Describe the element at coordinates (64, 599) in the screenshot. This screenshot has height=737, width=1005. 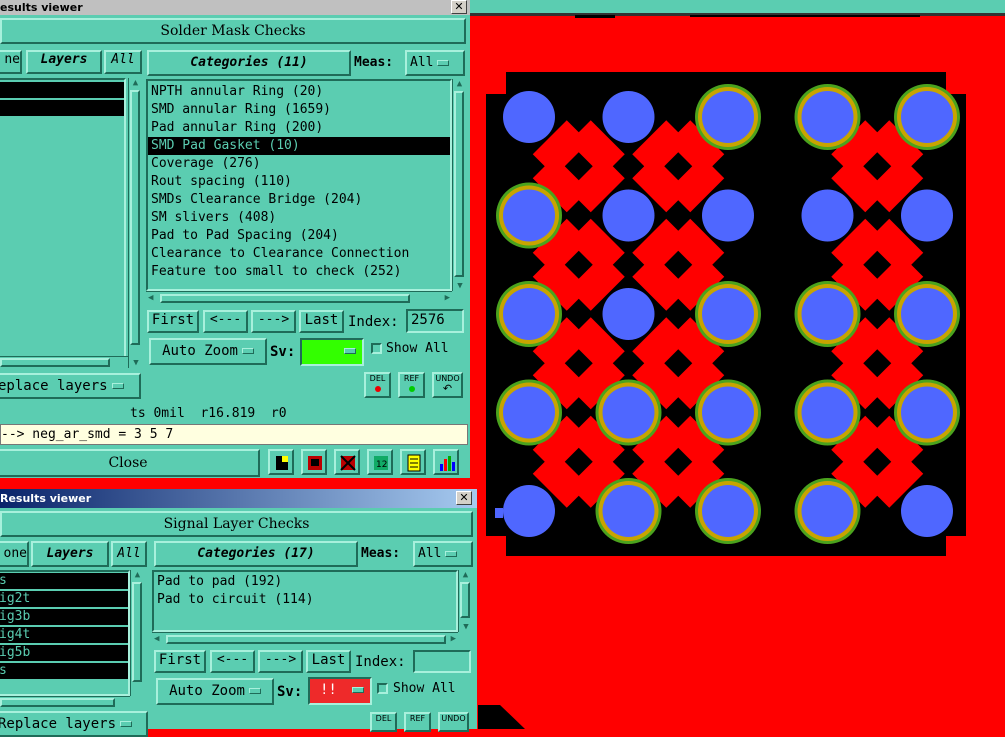
I see `layer-row: ig2t` at that location.